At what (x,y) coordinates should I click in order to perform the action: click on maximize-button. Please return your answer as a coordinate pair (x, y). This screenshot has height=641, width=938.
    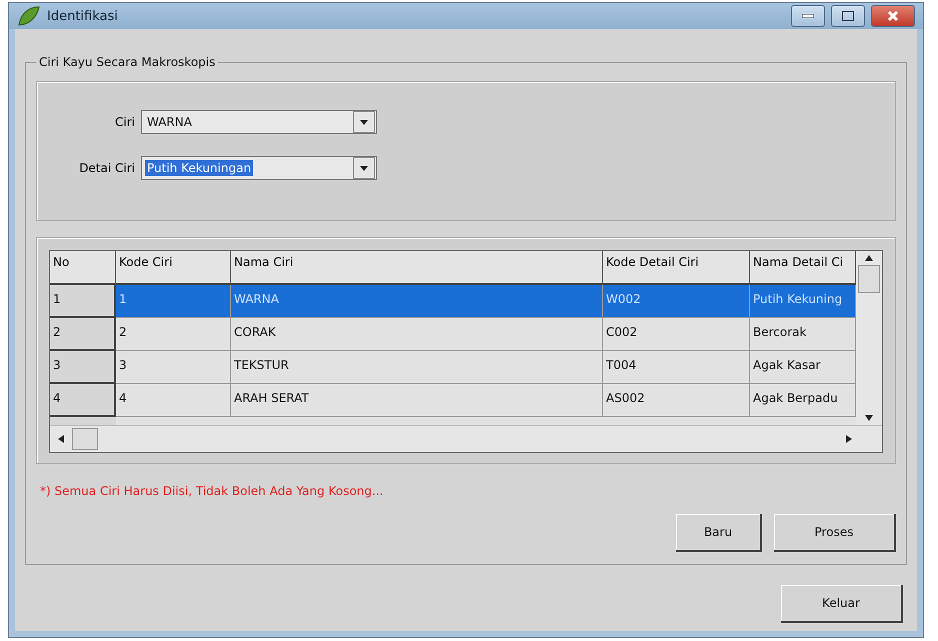
    Looking at the image, I should click on (848, 16).